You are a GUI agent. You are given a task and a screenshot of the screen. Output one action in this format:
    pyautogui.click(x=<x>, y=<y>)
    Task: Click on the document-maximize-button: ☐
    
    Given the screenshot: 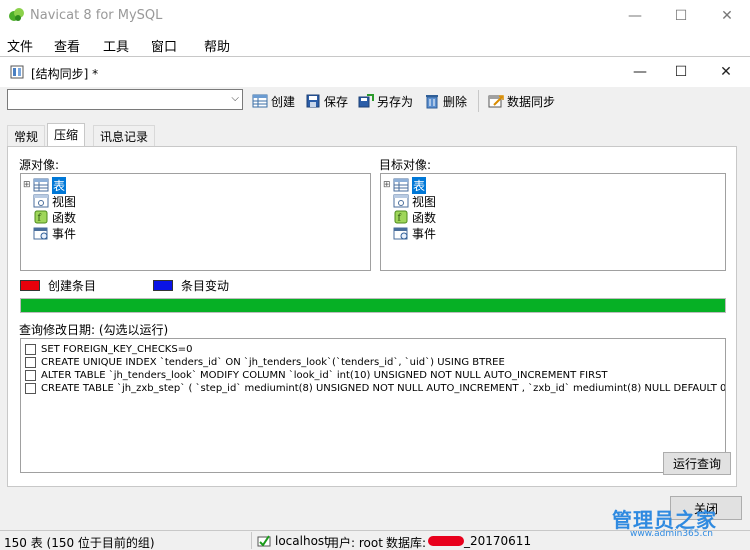 What is the action you would take?
    pyautogui.click(x=681, y=72)
    